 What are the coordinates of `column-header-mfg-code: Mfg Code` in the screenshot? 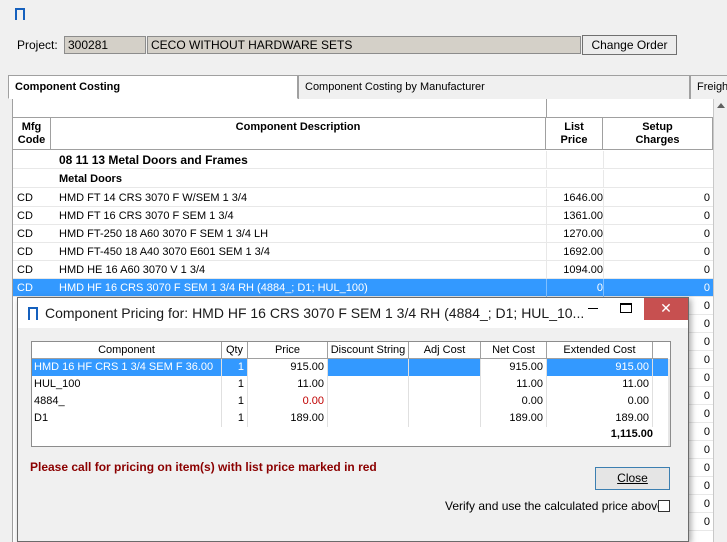 It's located at (32, 134).